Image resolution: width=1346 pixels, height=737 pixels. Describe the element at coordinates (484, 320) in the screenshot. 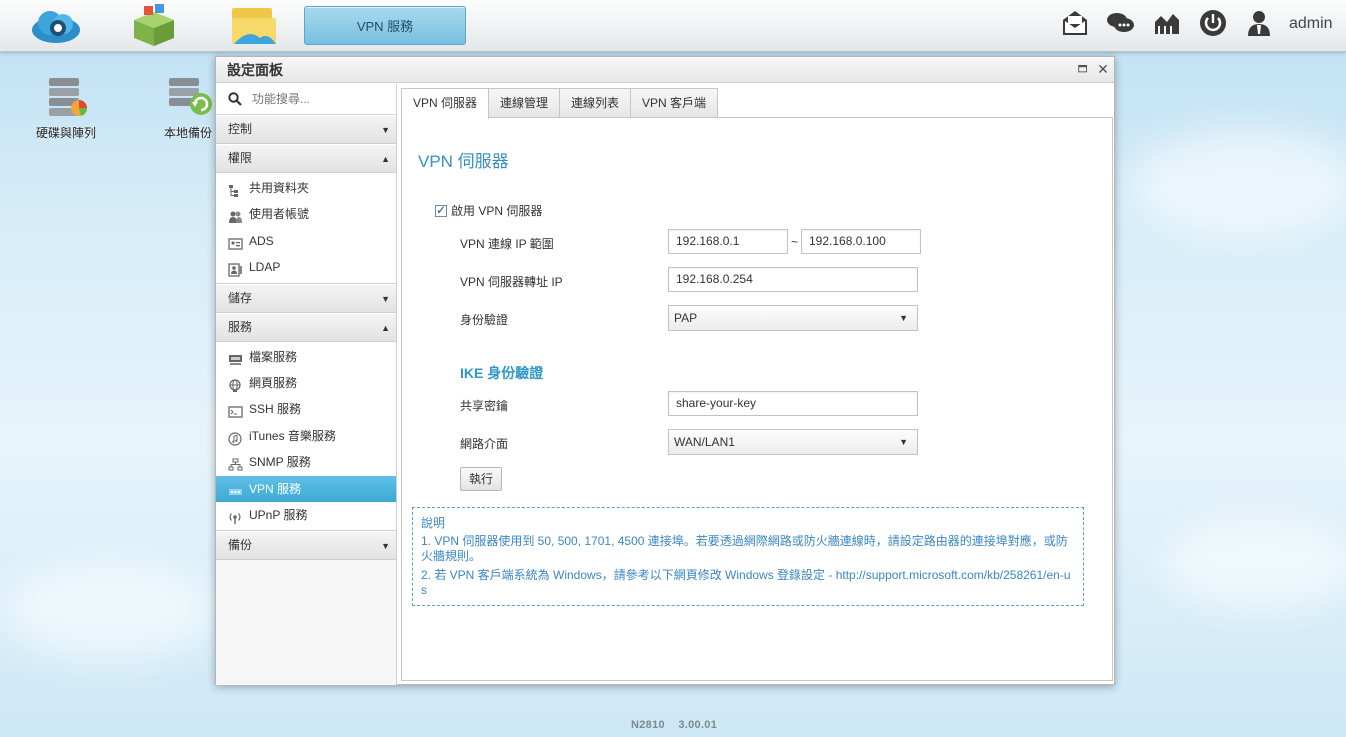

I see `auth-label: 身份驗證` at that location.